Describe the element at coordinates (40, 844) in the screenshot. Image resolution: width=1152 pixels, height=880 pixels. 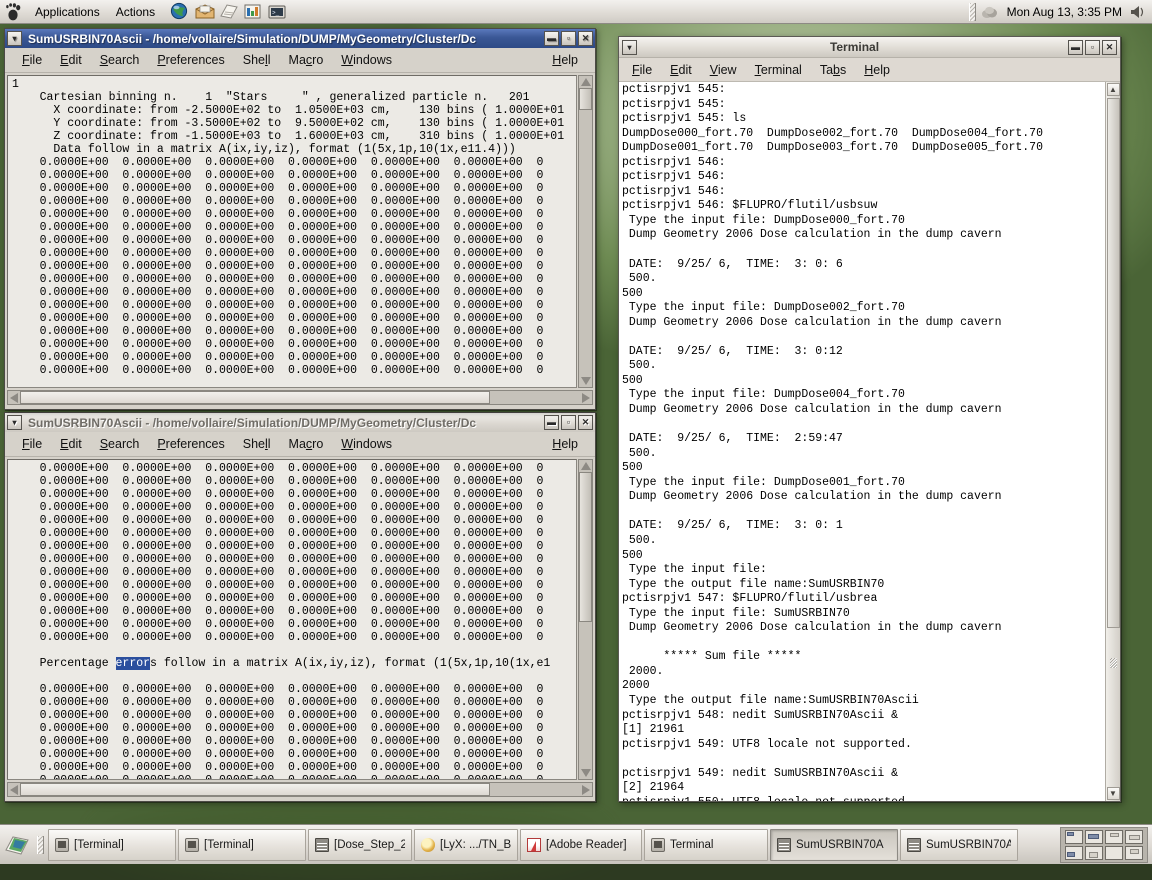
I see `taskbar-handle` at that location.